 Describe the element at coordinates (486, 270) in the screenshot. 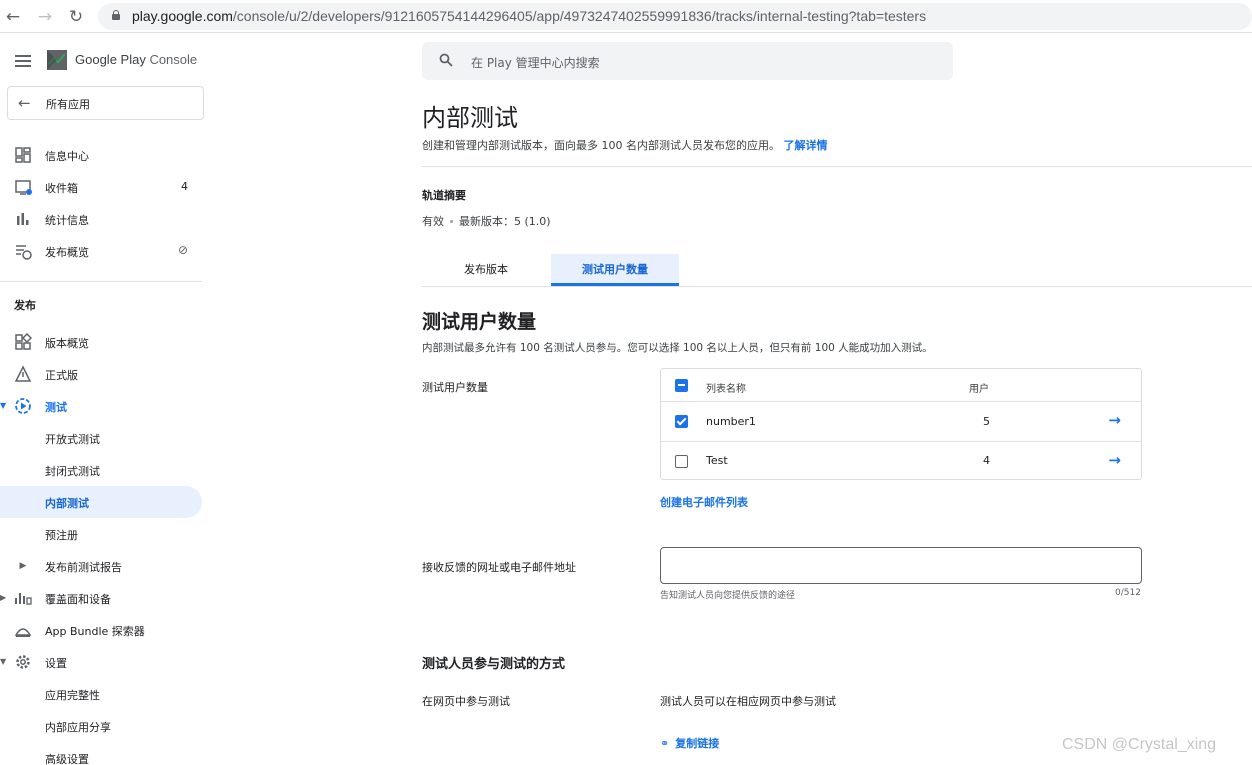

I see `tab-releases: 发布版本` at that location.